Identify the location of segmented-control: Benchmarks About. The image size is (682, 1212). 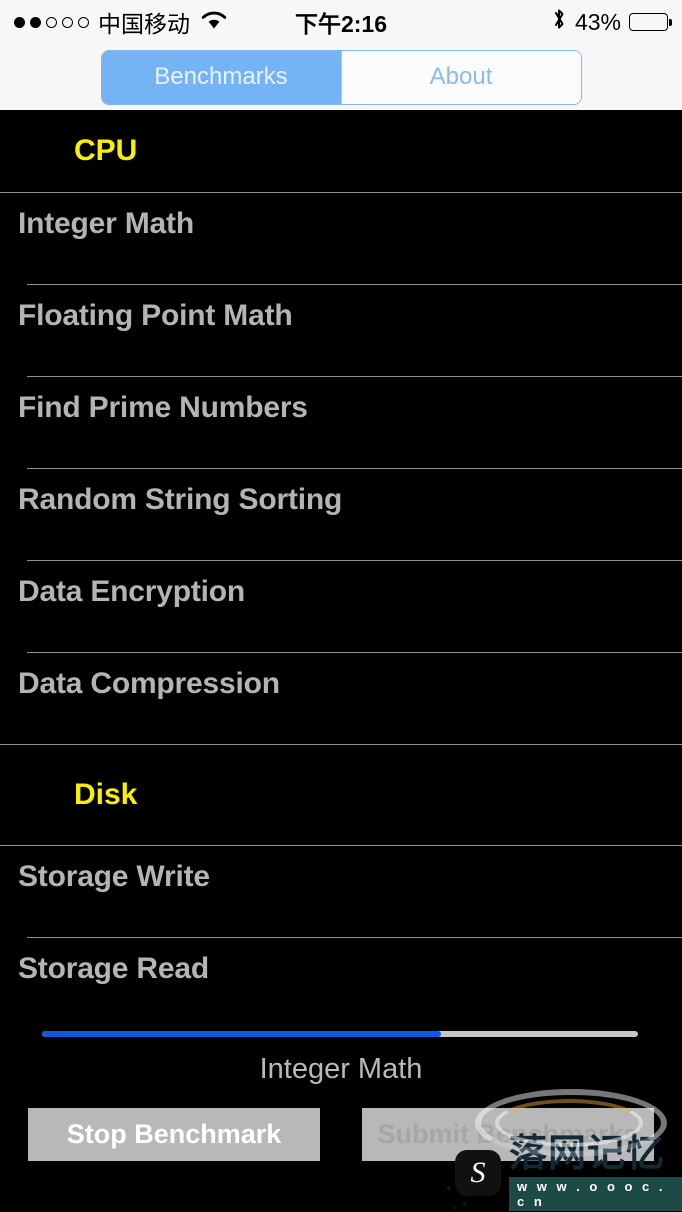
(341, 77).